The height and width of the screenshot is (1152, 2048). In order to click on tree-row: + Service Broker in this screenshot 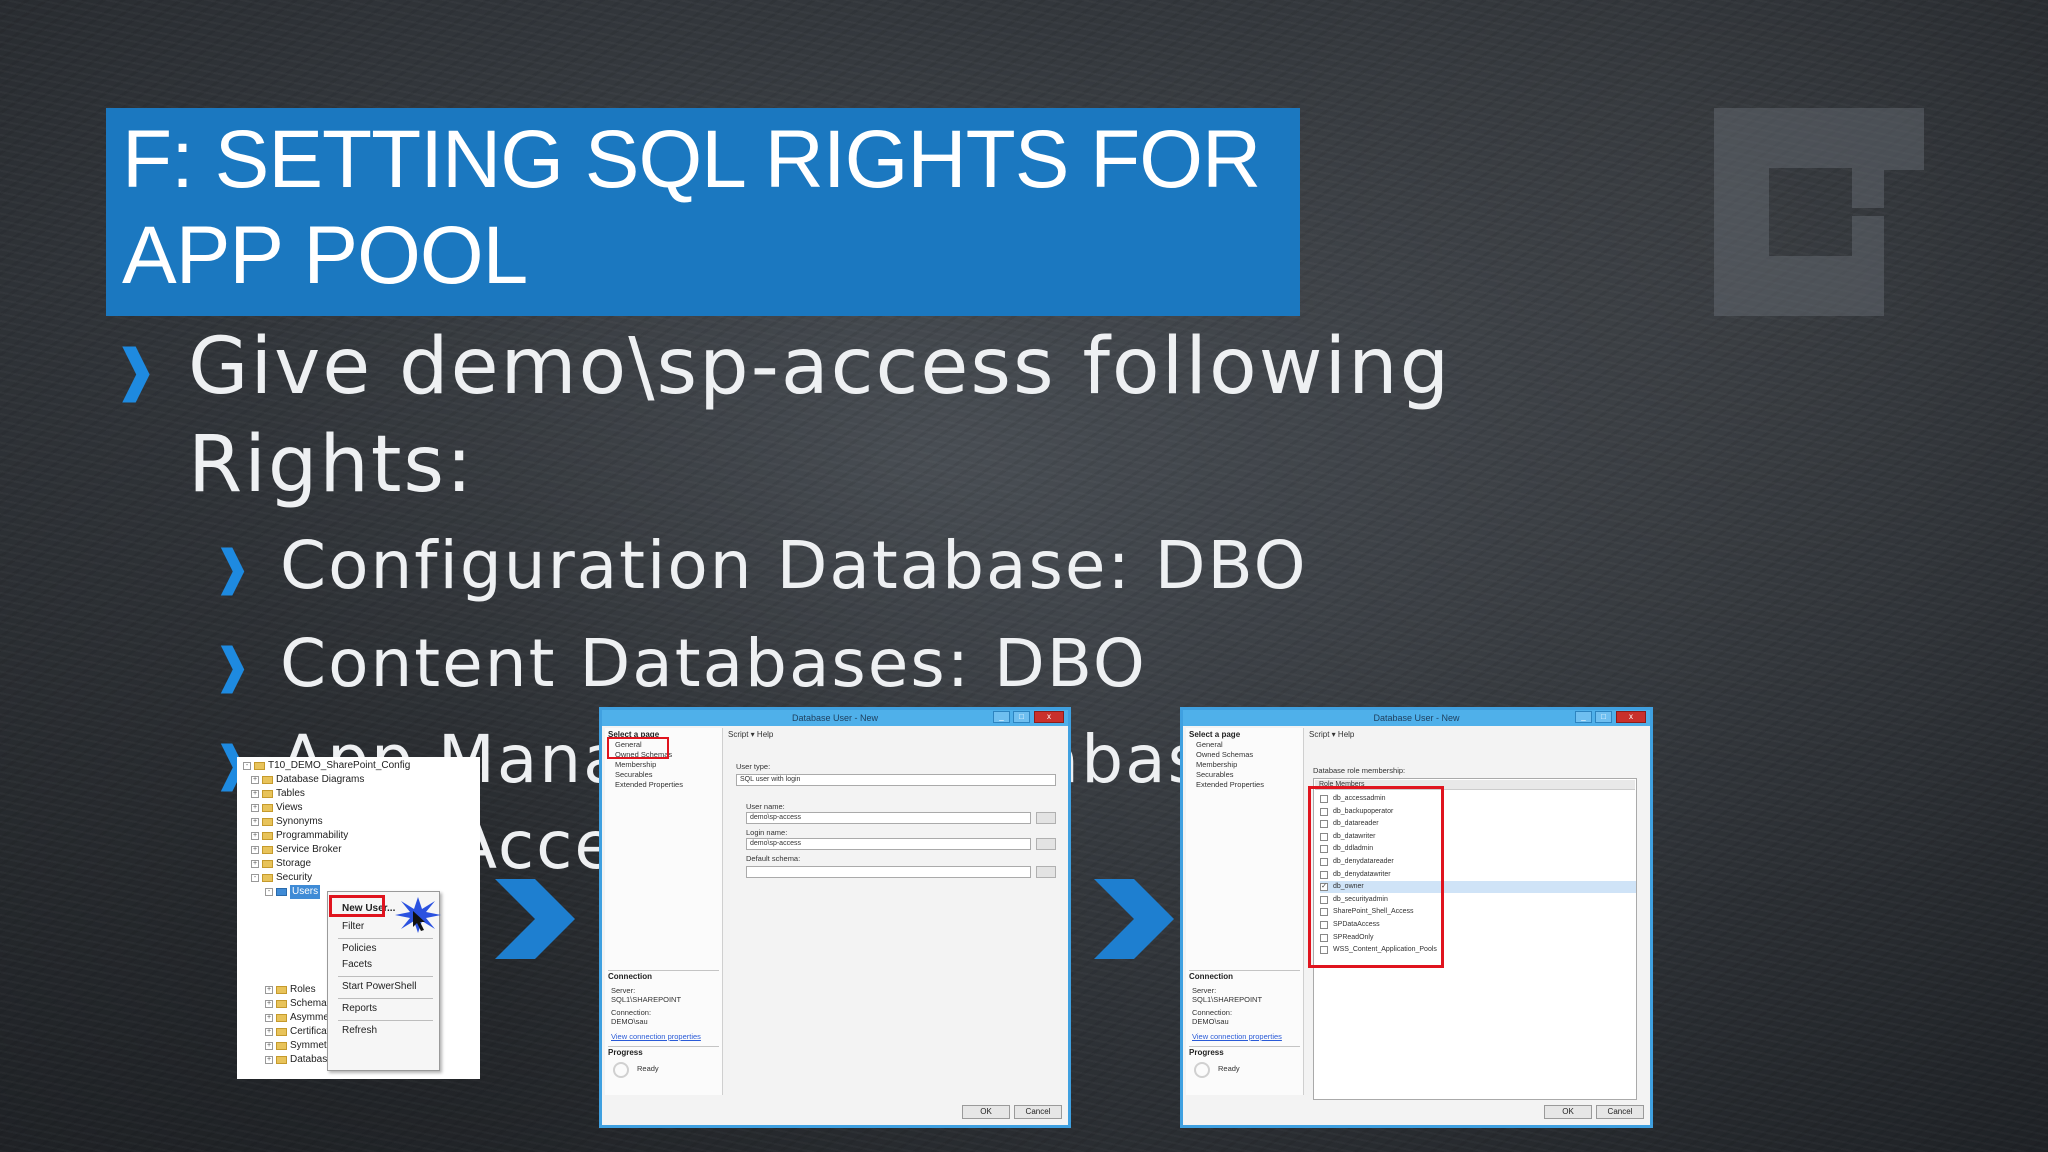, I will do `click(296, 850)`.